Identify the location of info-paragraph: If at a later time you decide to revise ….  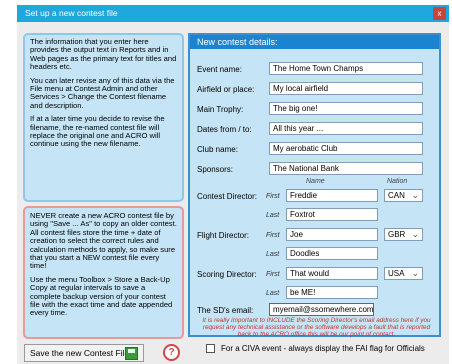
(97, 131).